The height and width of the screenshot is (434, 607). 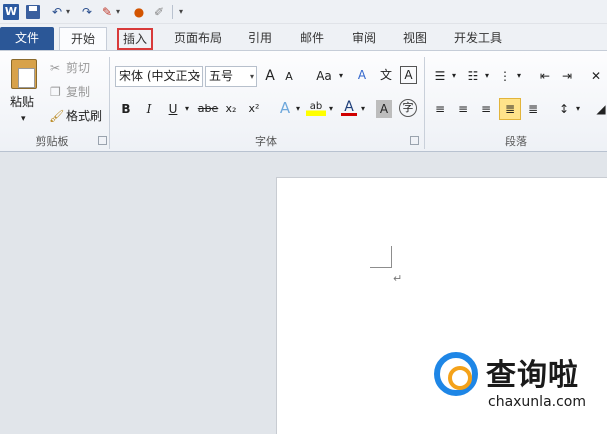 What do you see at coordinates (331, 109) in the screenshot?
I see `highlight-dropdown-icon: ▾` at bounding box center [331, 109].